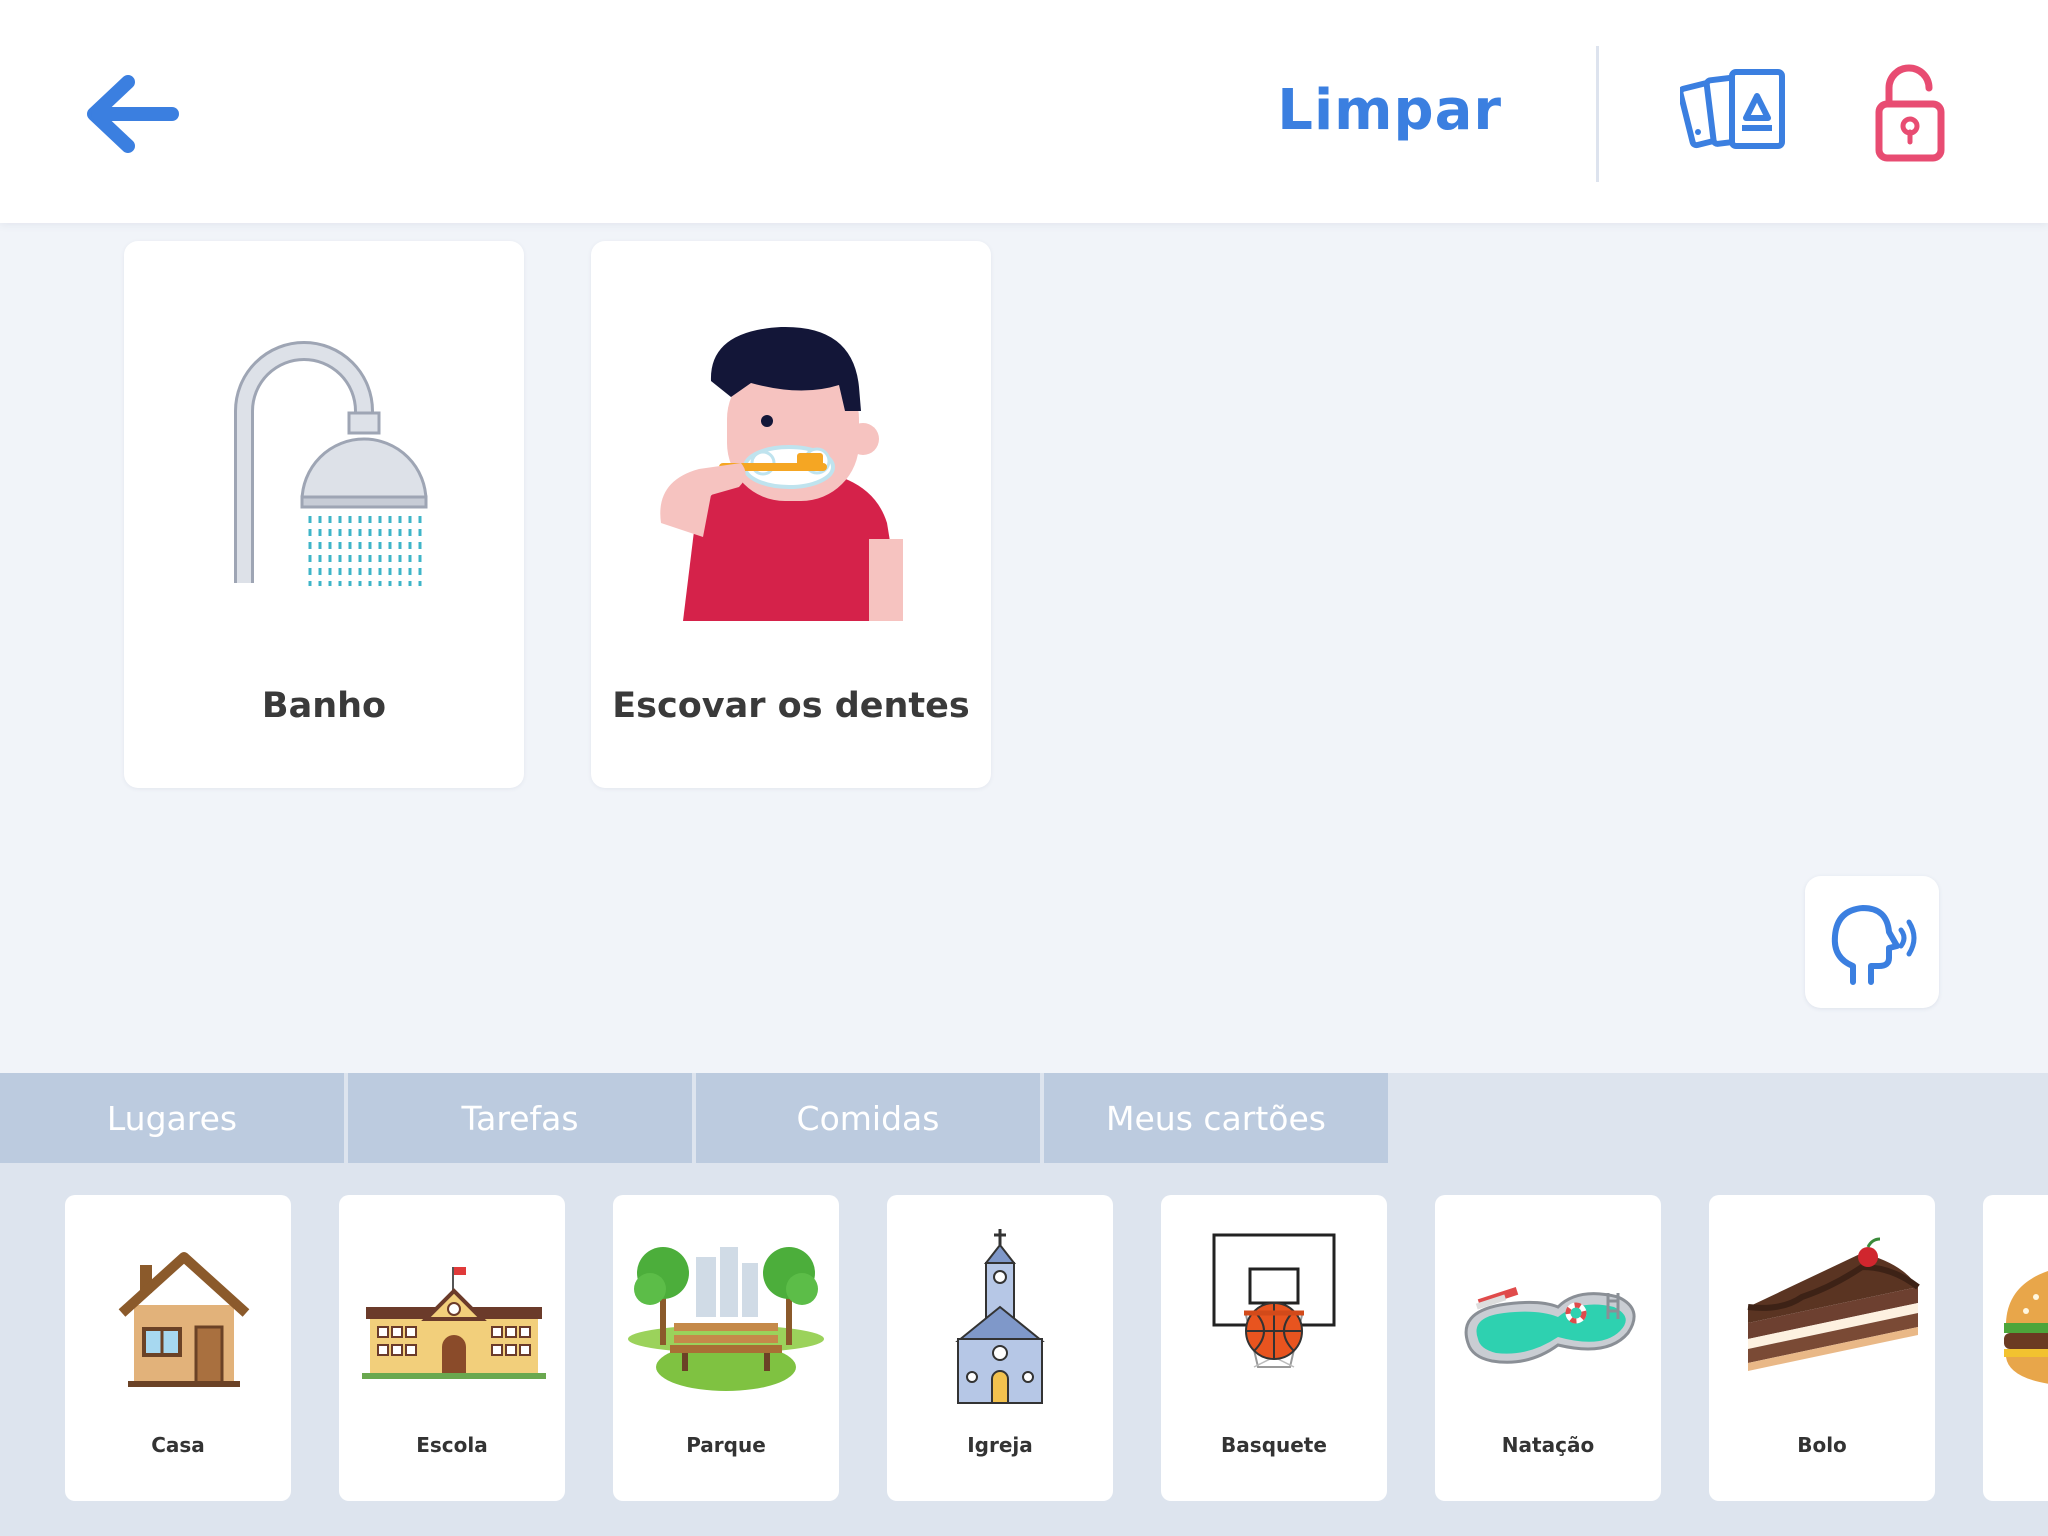  What do you see at coordinates (1550, 1325) in the screenshot?
I see `swimming-pool-icon` at bounding box center [1550, 1325].